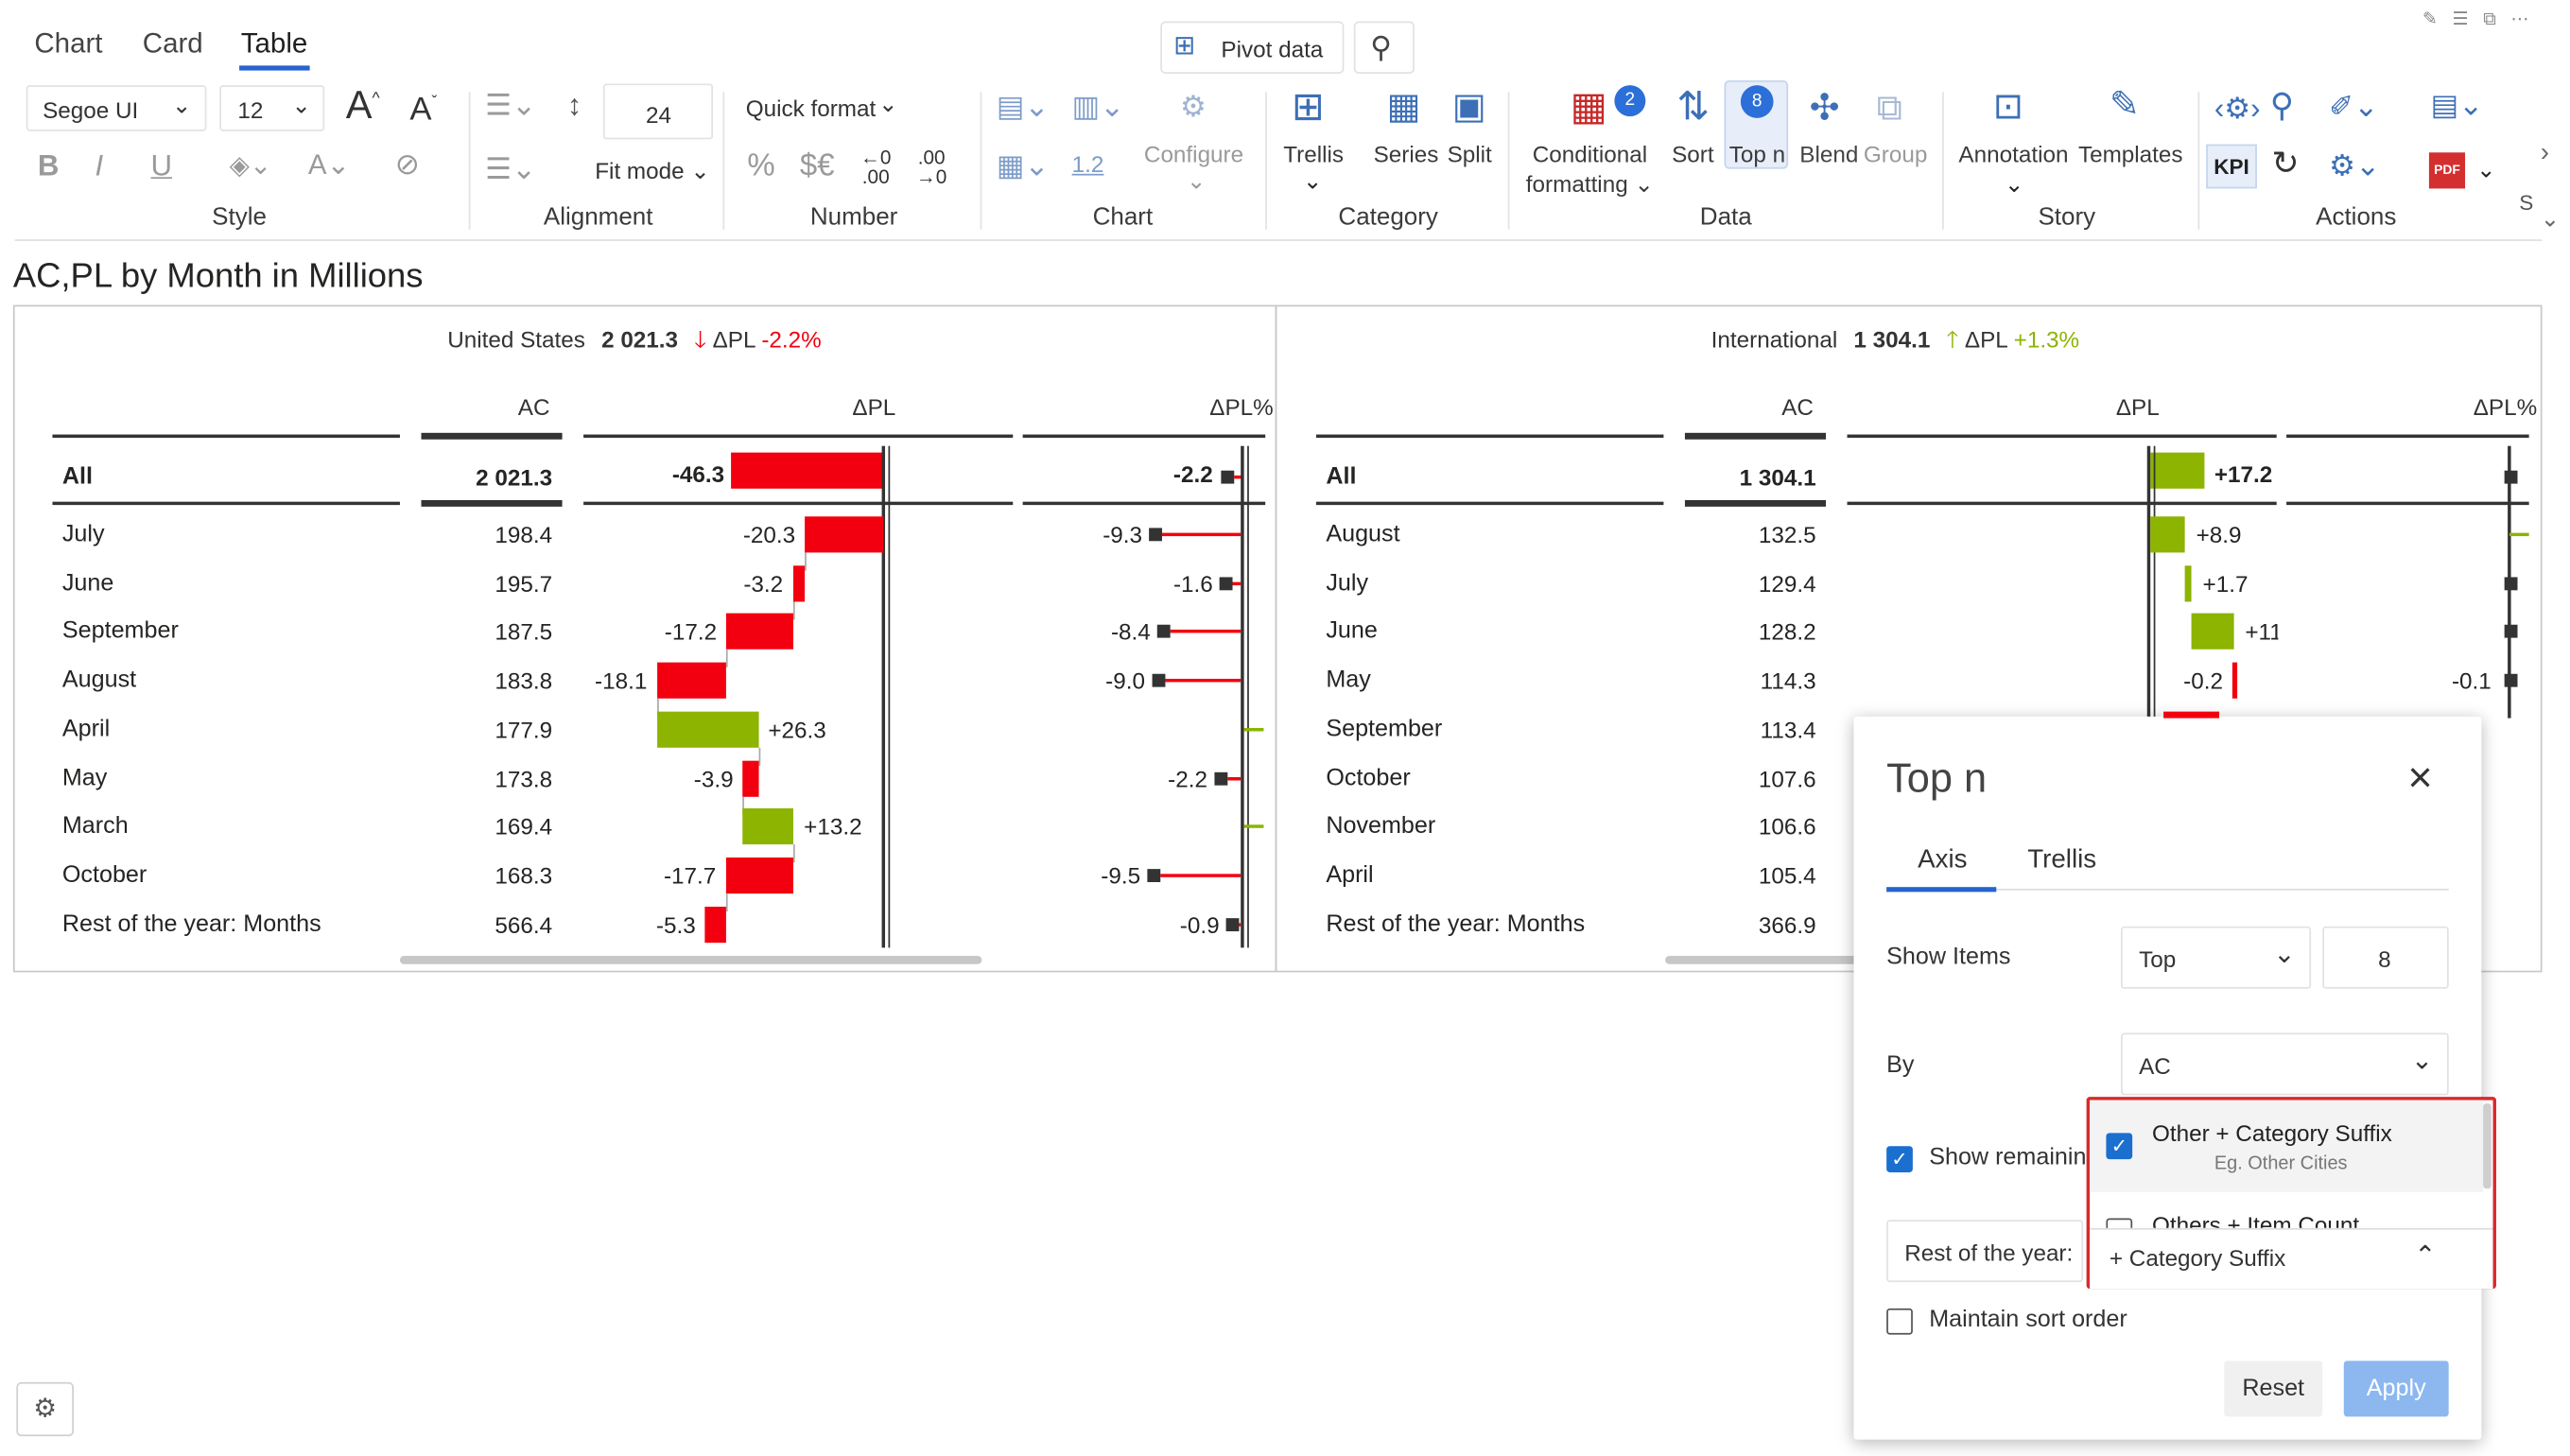 The height and width of the screenshot is (1456, 2570). I want to click on decrease-decimal-icon: ←0.00, so click(875, 167).